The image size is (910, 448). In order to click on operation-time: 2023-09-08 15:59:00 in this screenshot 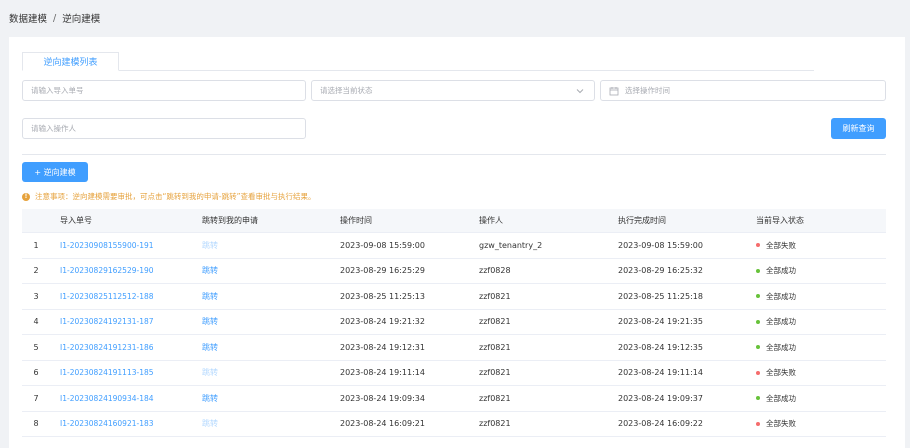, I will do `click(382, 245)`.